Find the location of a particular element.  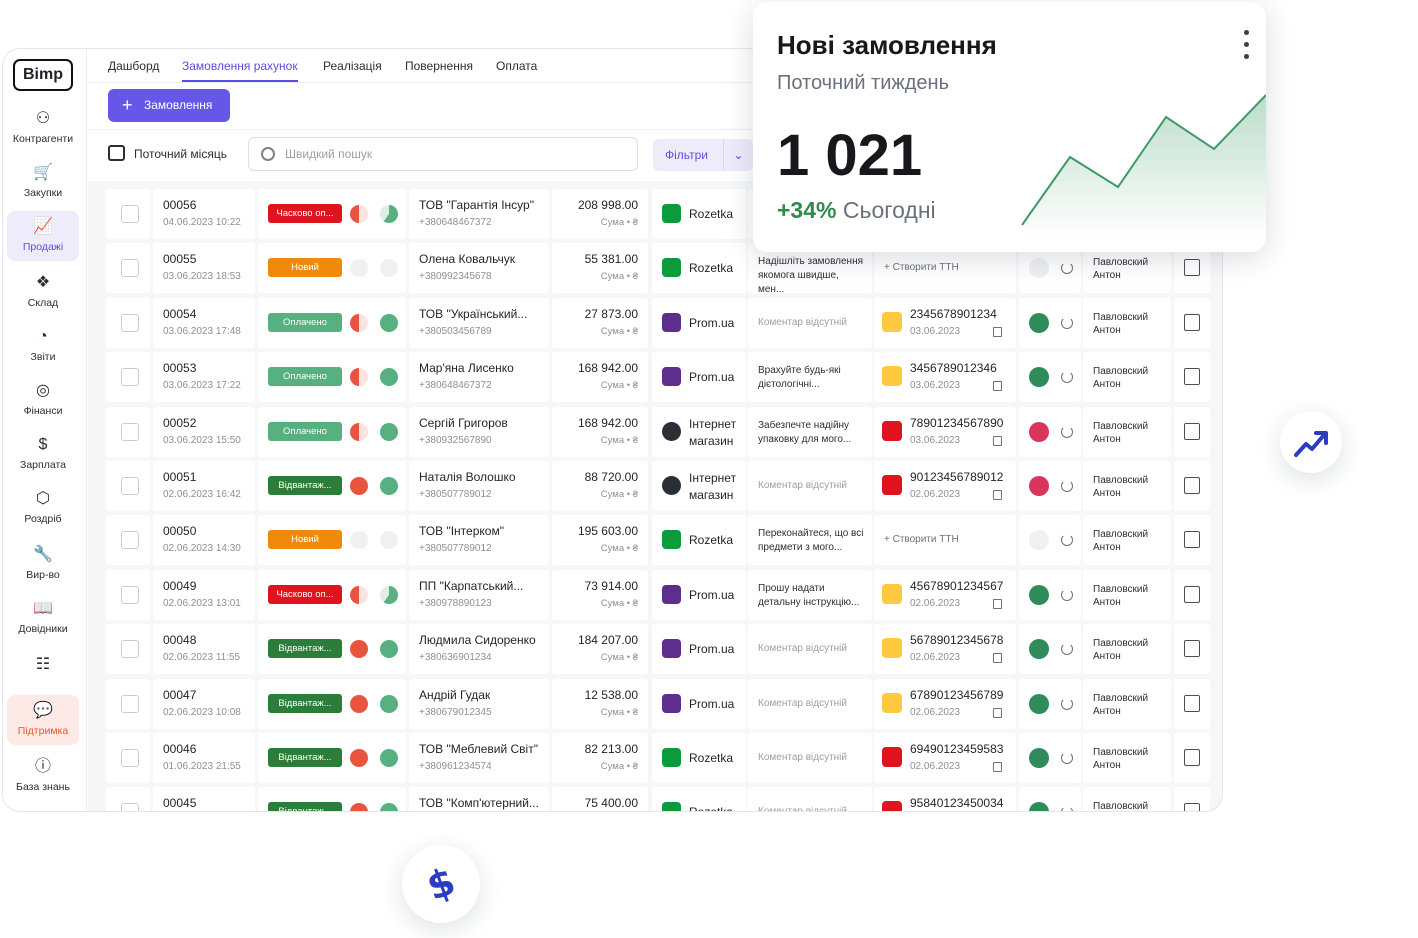

sidebar-item-2: 📈 Продажі is located at coordinates (43, 236).